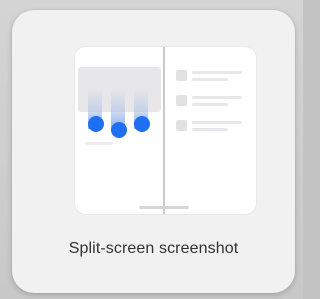 The width and height of the screenshot is (320, 299). Describe the element at coordinates (153, 248) in the screenshot. I see `tile-label: Split-screen screenshot` at that location.